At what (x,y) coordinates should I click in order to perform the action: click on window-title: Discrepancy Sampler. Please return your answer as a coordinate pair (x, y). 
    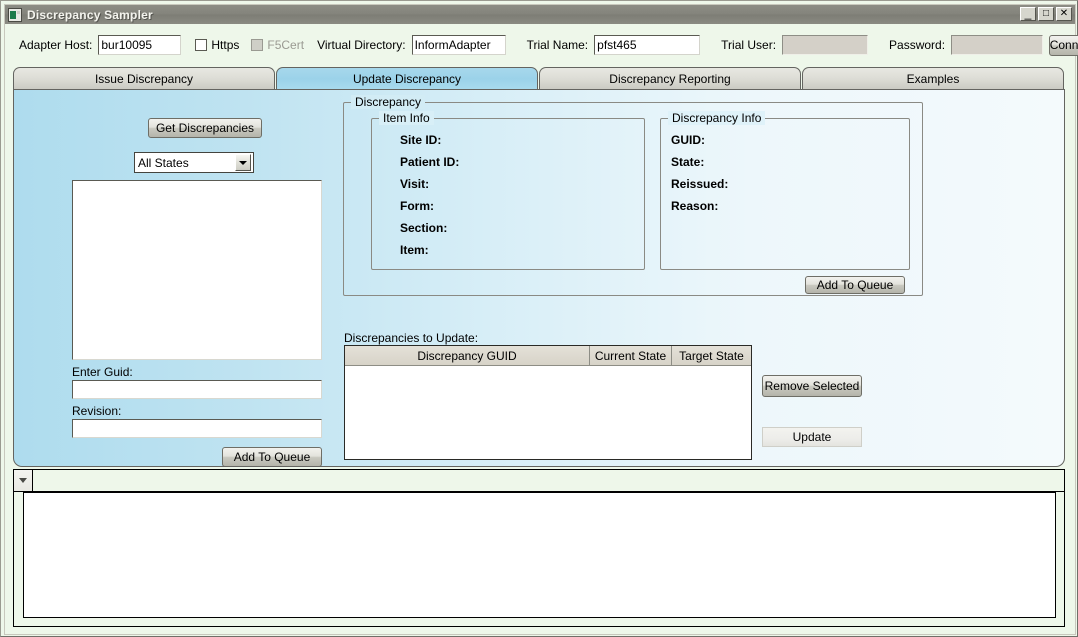
    Looking at the image, I should click on (90, 14).